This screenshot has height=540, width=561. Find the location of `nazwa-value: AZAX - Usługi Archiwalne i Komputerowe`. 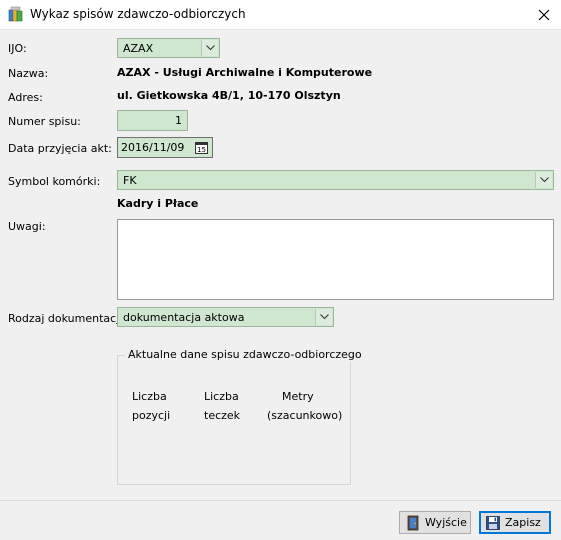

nazwa-value: AZAX - Usługi Archiwalne i Komputerowe is located at coordinates (245, 72).